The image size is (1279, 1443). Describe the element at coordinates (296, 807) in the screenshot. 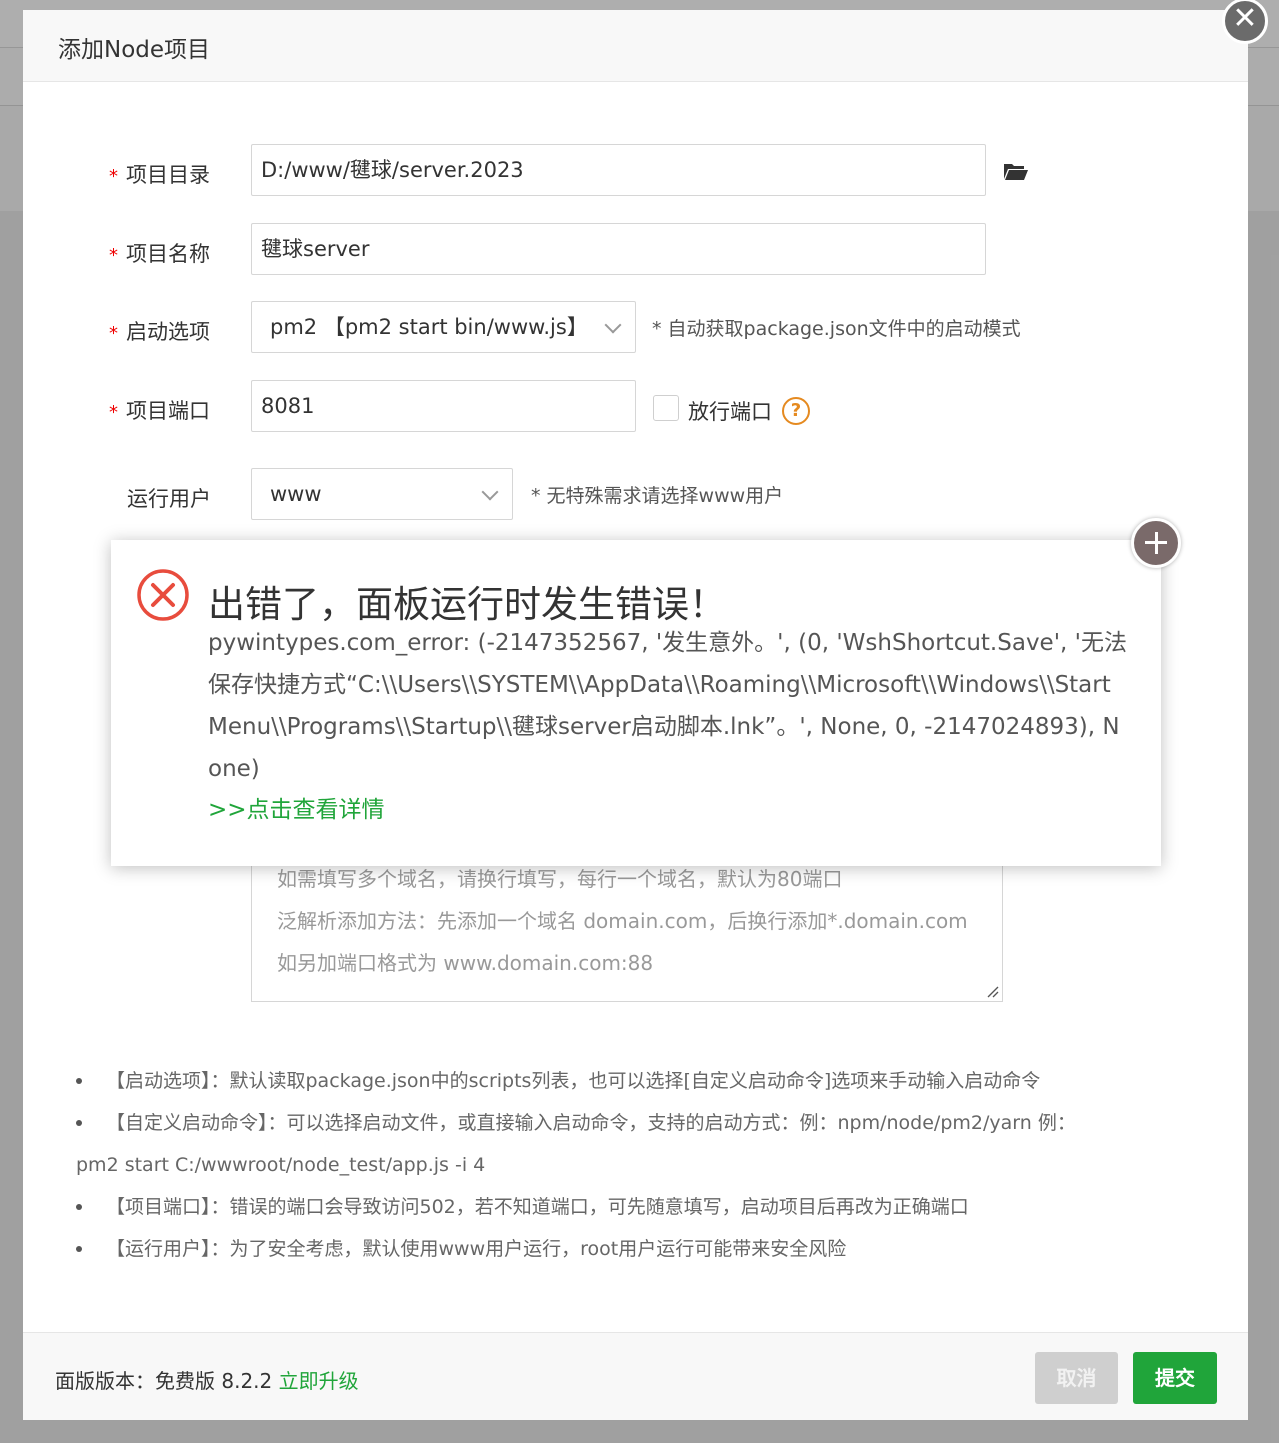

I see `view-details-link: >>点击查看详情` at that location.